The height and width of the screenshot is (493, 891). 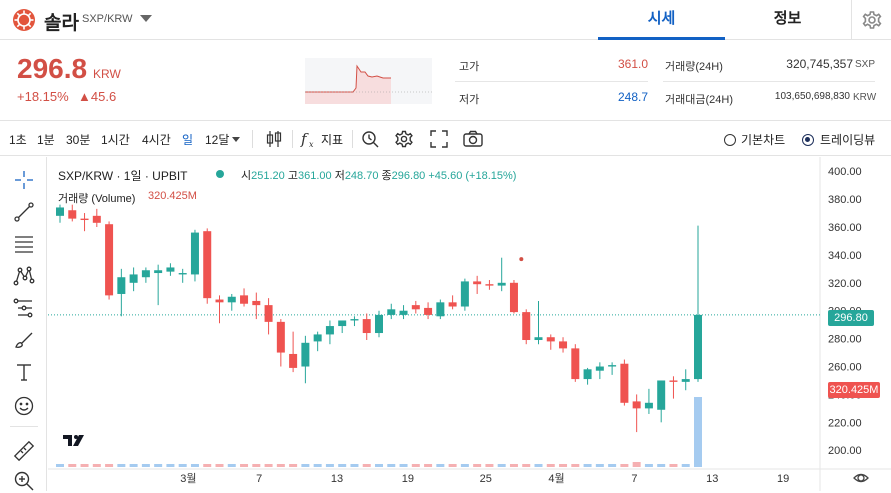 What do you see at coordinates (24, 372) in the screenshot?
I see `text-tool-icon` at bounding box center [24, 372].